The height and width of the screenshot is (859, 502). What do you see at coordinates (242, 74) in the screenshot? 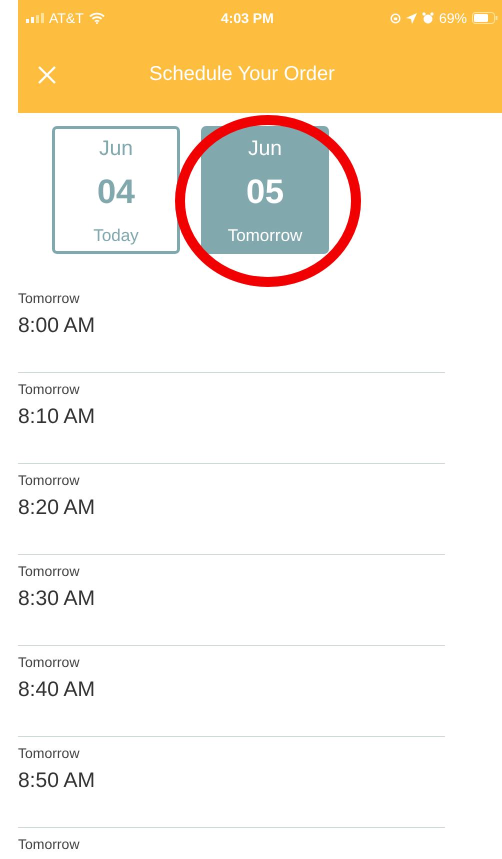
I see `screen-title: Schedule Your Order` at bounding box center [242, 74].